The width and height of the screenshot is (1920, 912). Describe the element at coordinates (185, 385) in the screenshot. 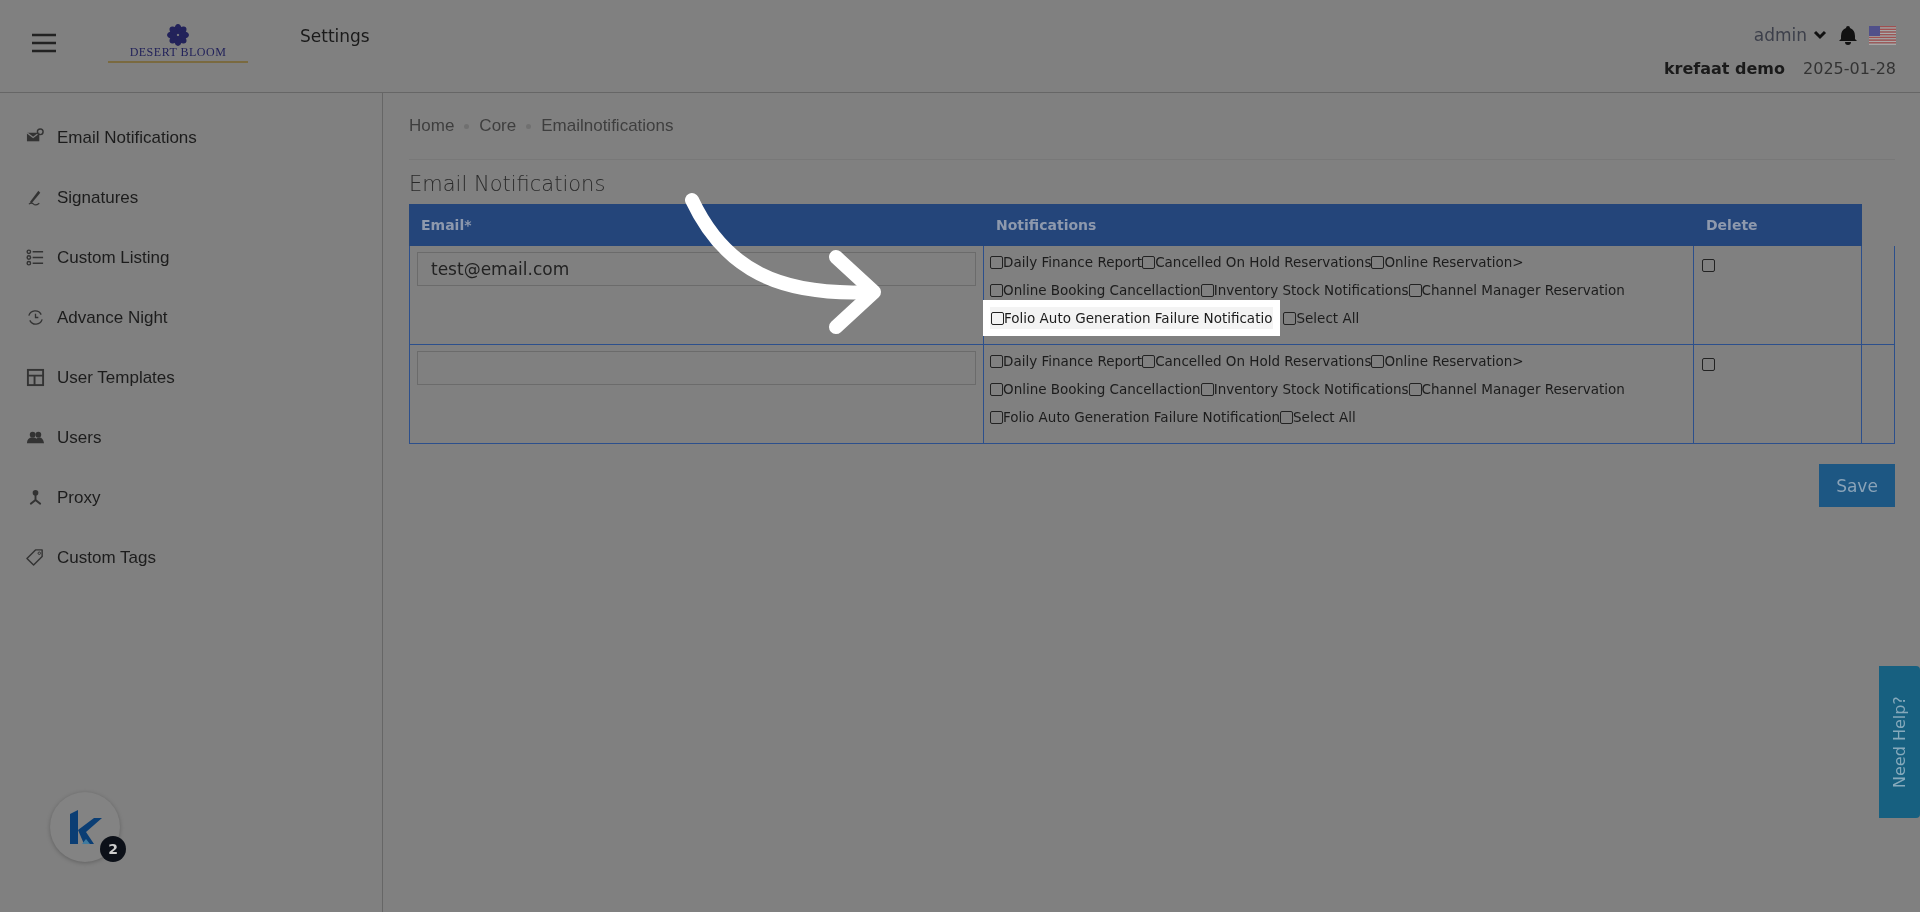

I see `sidebar-item: User Templates` at that location.